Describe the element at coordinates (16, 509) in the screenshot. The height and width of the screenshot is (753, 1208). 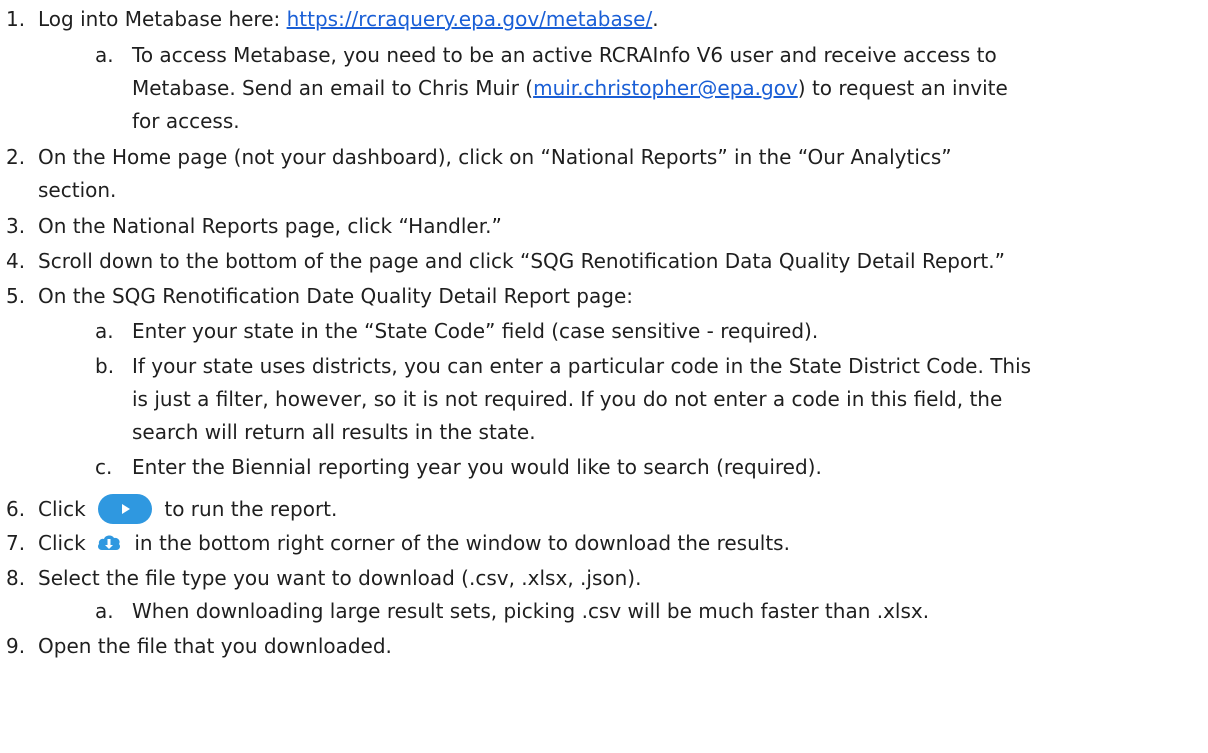
I see `step-number: 6.` at that location.